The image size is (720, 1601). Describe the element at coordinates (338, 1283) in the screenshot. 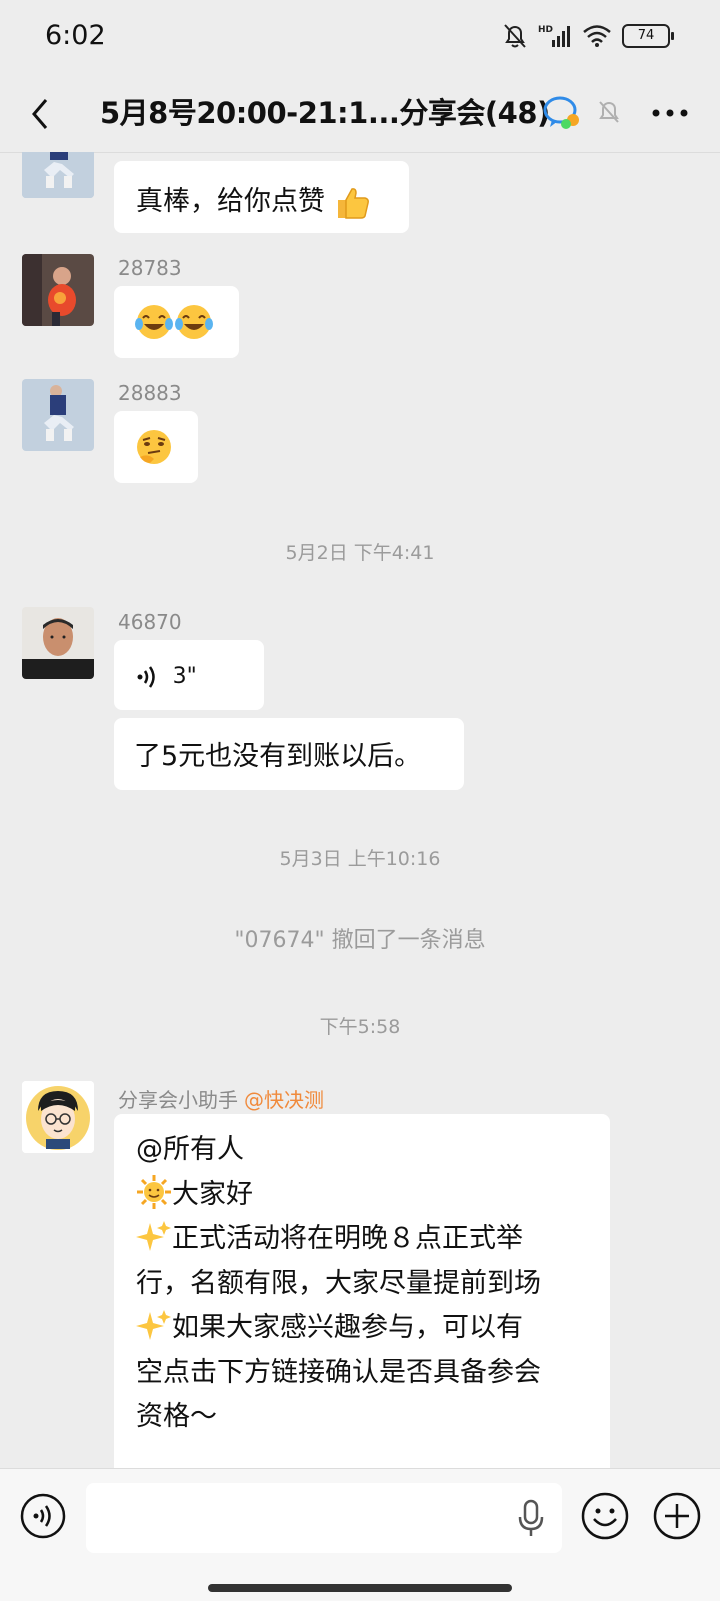

I see `announce-line: 行，名额有限，大家尽量提前到场` at that location.